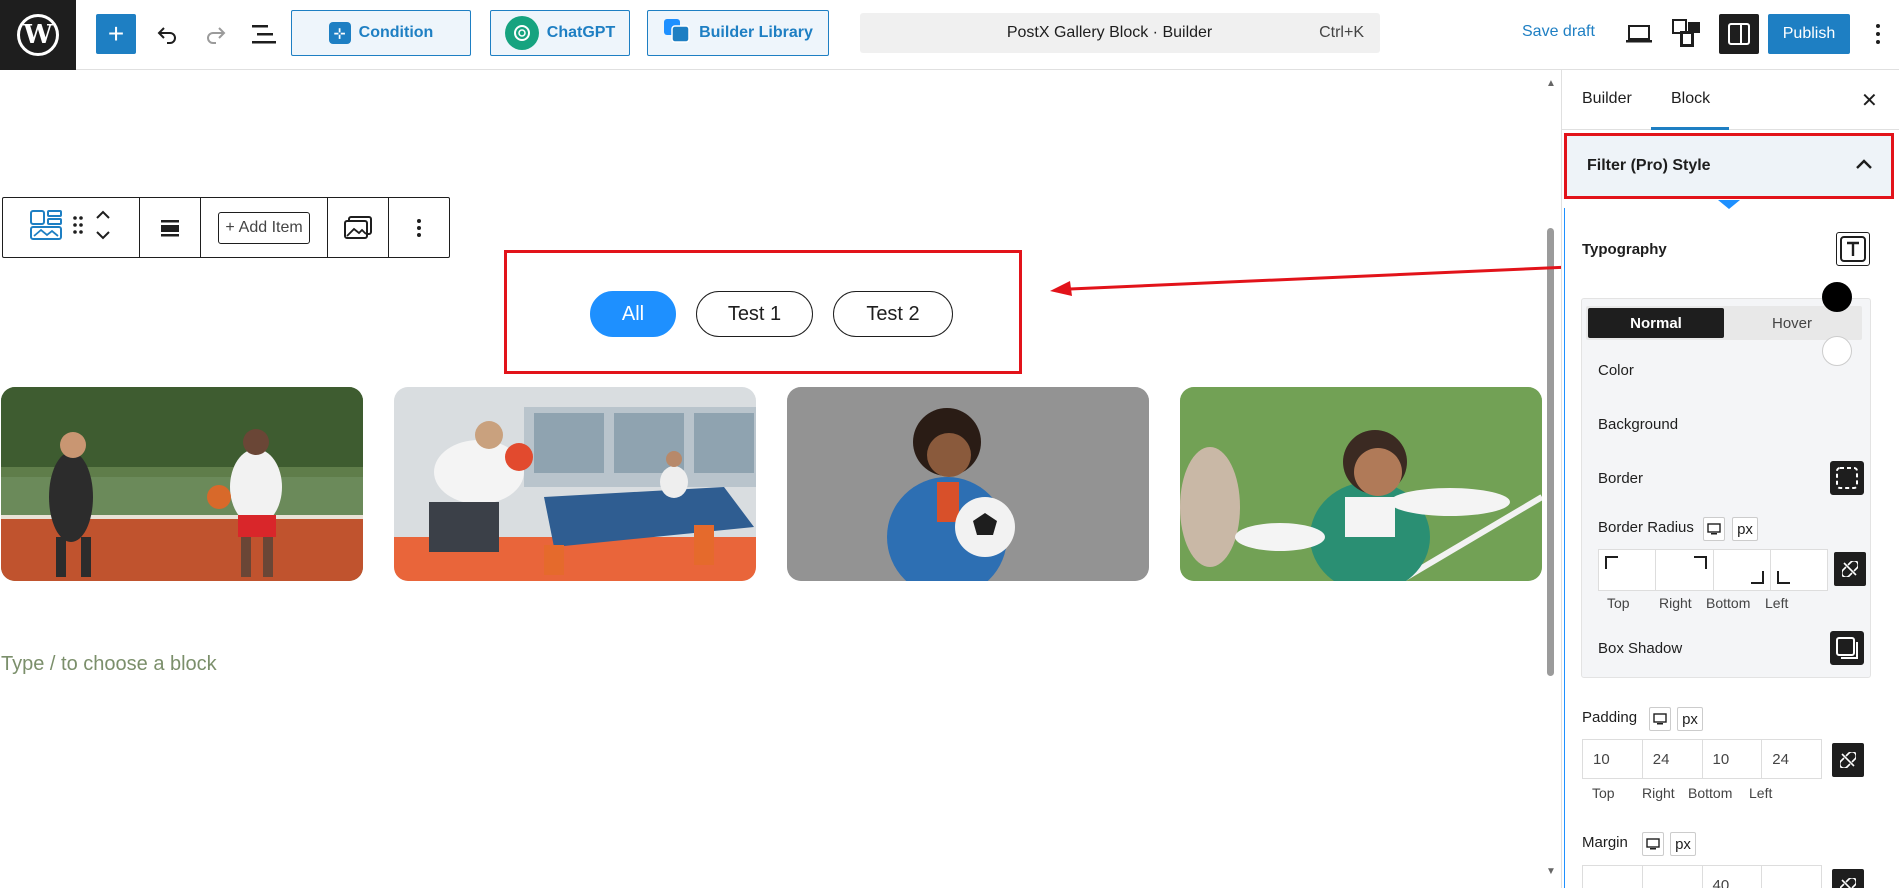 This screenshot has height=888, width=1899. Describe the element at coordinates (1621, 478) in the screenshot. I see `border-label: Border` at that location.